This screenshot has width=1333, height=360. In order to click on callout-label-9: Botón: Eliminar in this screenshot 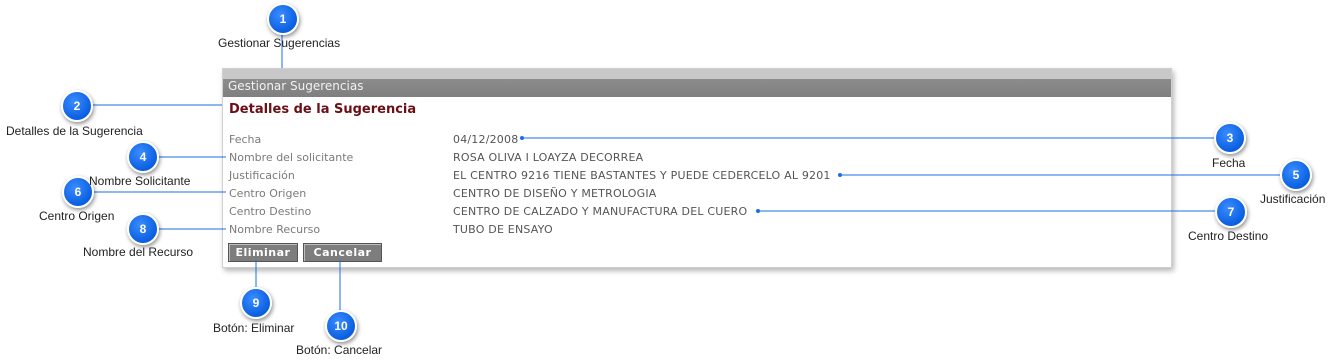, I will do `click(254, 328)`.